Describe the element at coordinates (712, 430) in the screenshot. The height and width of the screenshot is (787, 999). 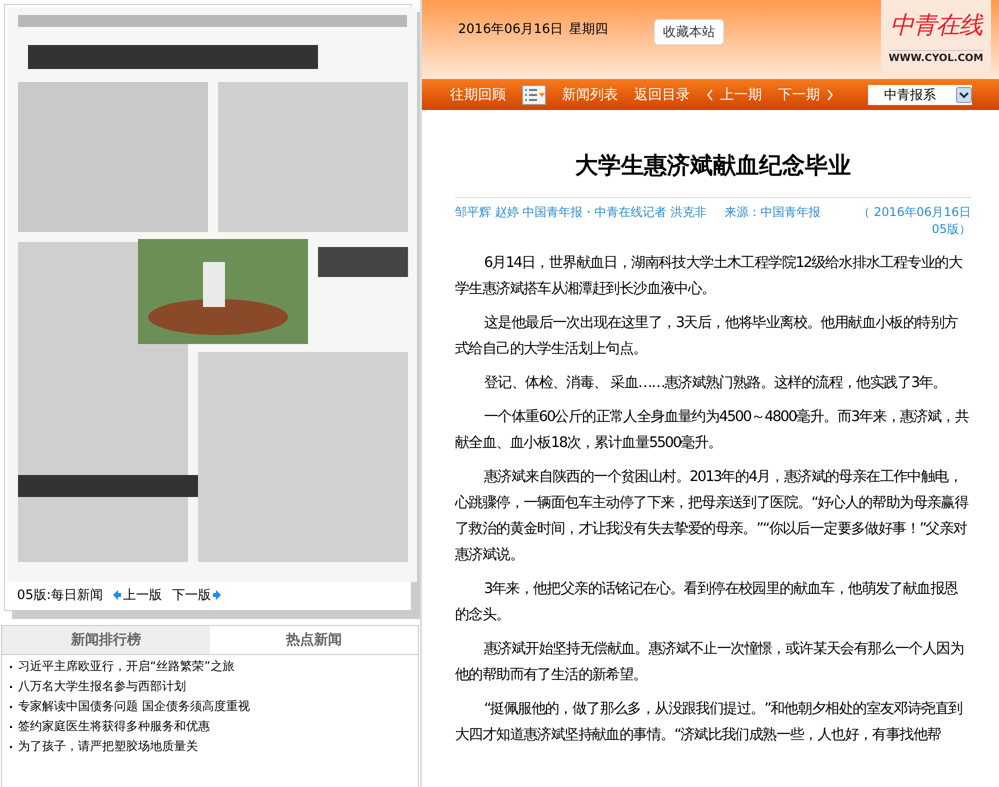
I see `article-paragraph: 一个体重60公斤的正常人全身血量约为4500～4800毫升。而3年来，惠济斌，共献全血、血小板18次，累计血量5500毫升。` at that location.